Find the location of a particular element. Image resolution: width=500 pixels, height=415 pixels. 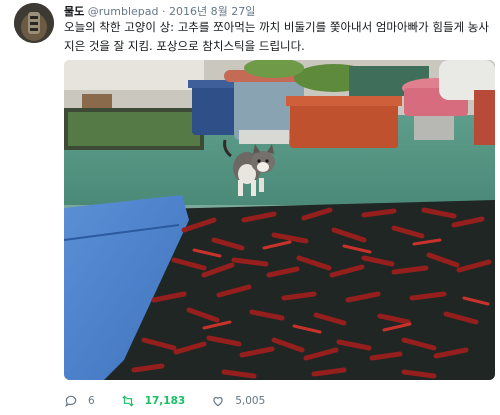

user-handle: @rumblepad is located at coordinates (123, 11).